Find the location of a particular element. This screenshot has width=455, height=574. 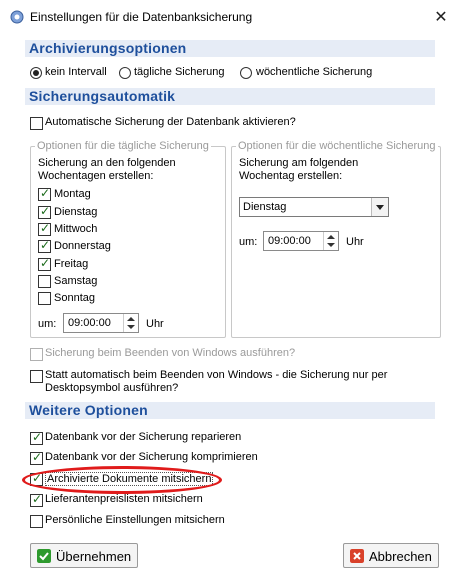

compress-db-label: Datenbank vor der Sicherung komprimieren is located at coordinates (151, 457).